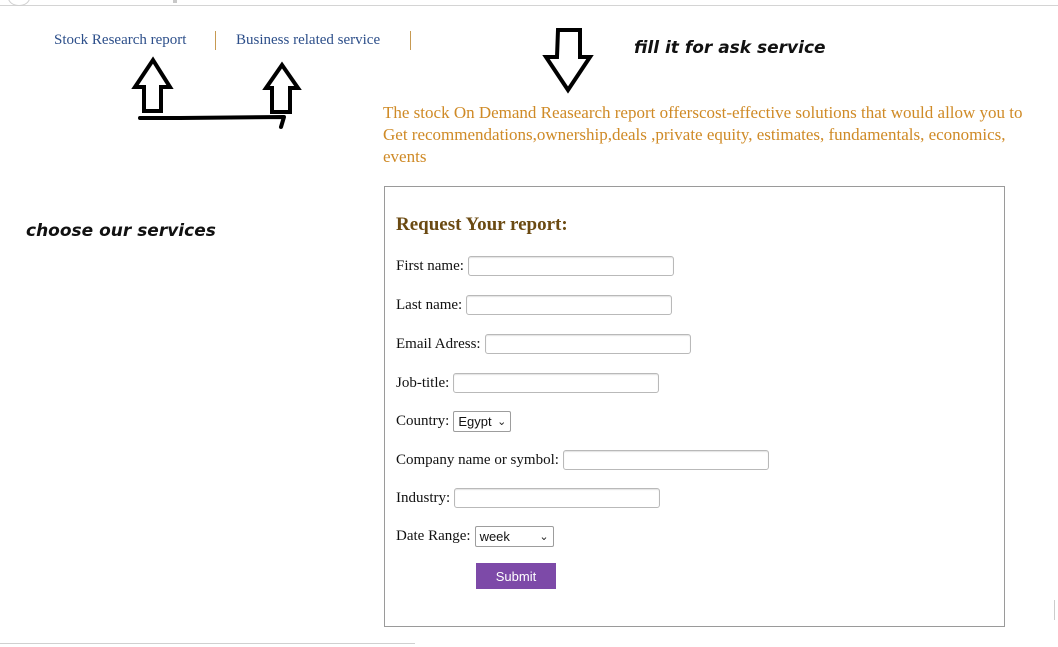  What do you see at coordinates (121, 231) in the screenshot?
I see `annotation-choose-hint: choose our services` at bounding box center [121, 231].